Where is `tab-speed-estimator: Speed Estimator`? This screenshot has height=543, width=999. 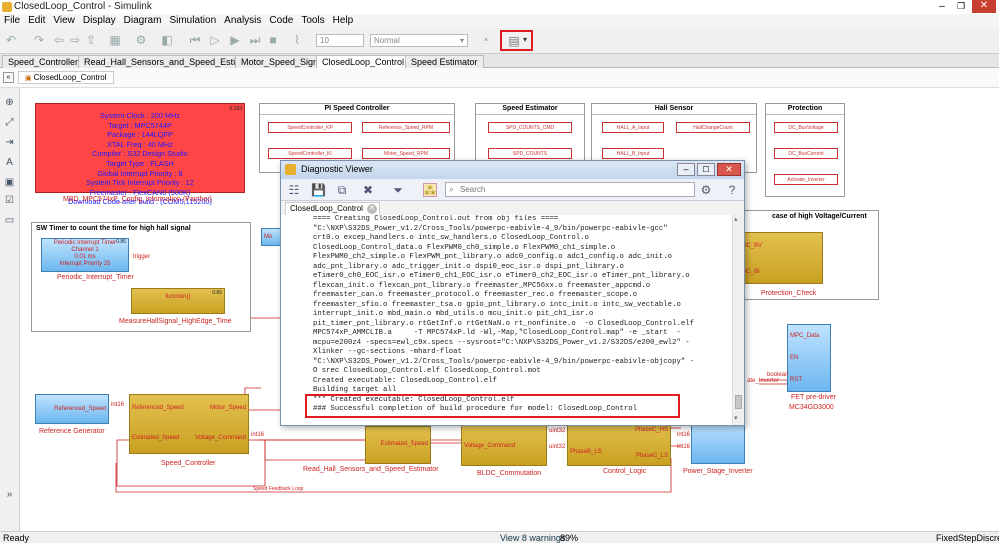 tab-speed-estimator: Speed Estimator is located at coordinates (444, 61).